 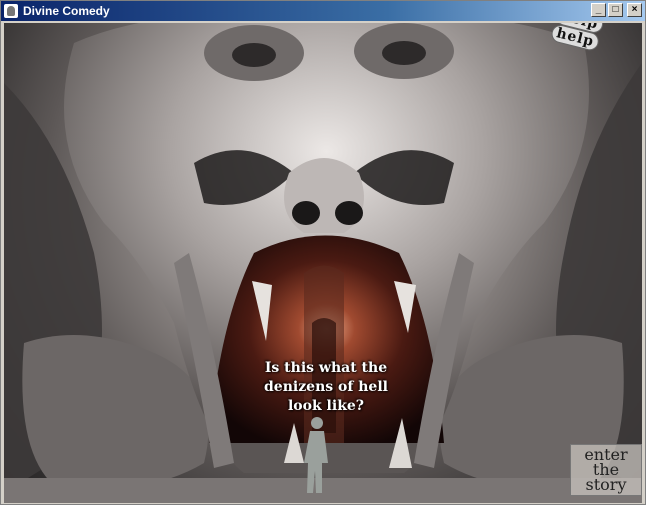 What do you see at coordinates (606, 484) in the screenshot?
I see `story-label: story` at bounding box center [606, 484].